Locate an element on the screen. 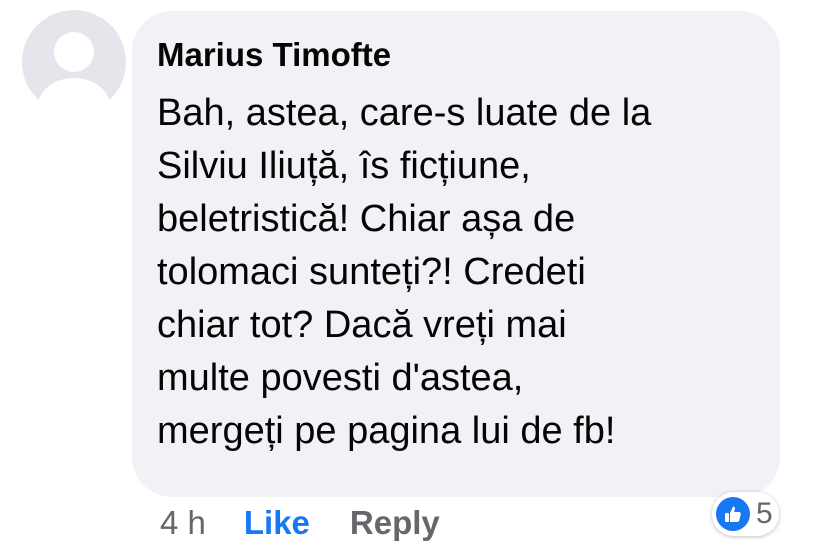  comment-text-line: beletristică! Chiar așa de is located at coordinates (366, 219).